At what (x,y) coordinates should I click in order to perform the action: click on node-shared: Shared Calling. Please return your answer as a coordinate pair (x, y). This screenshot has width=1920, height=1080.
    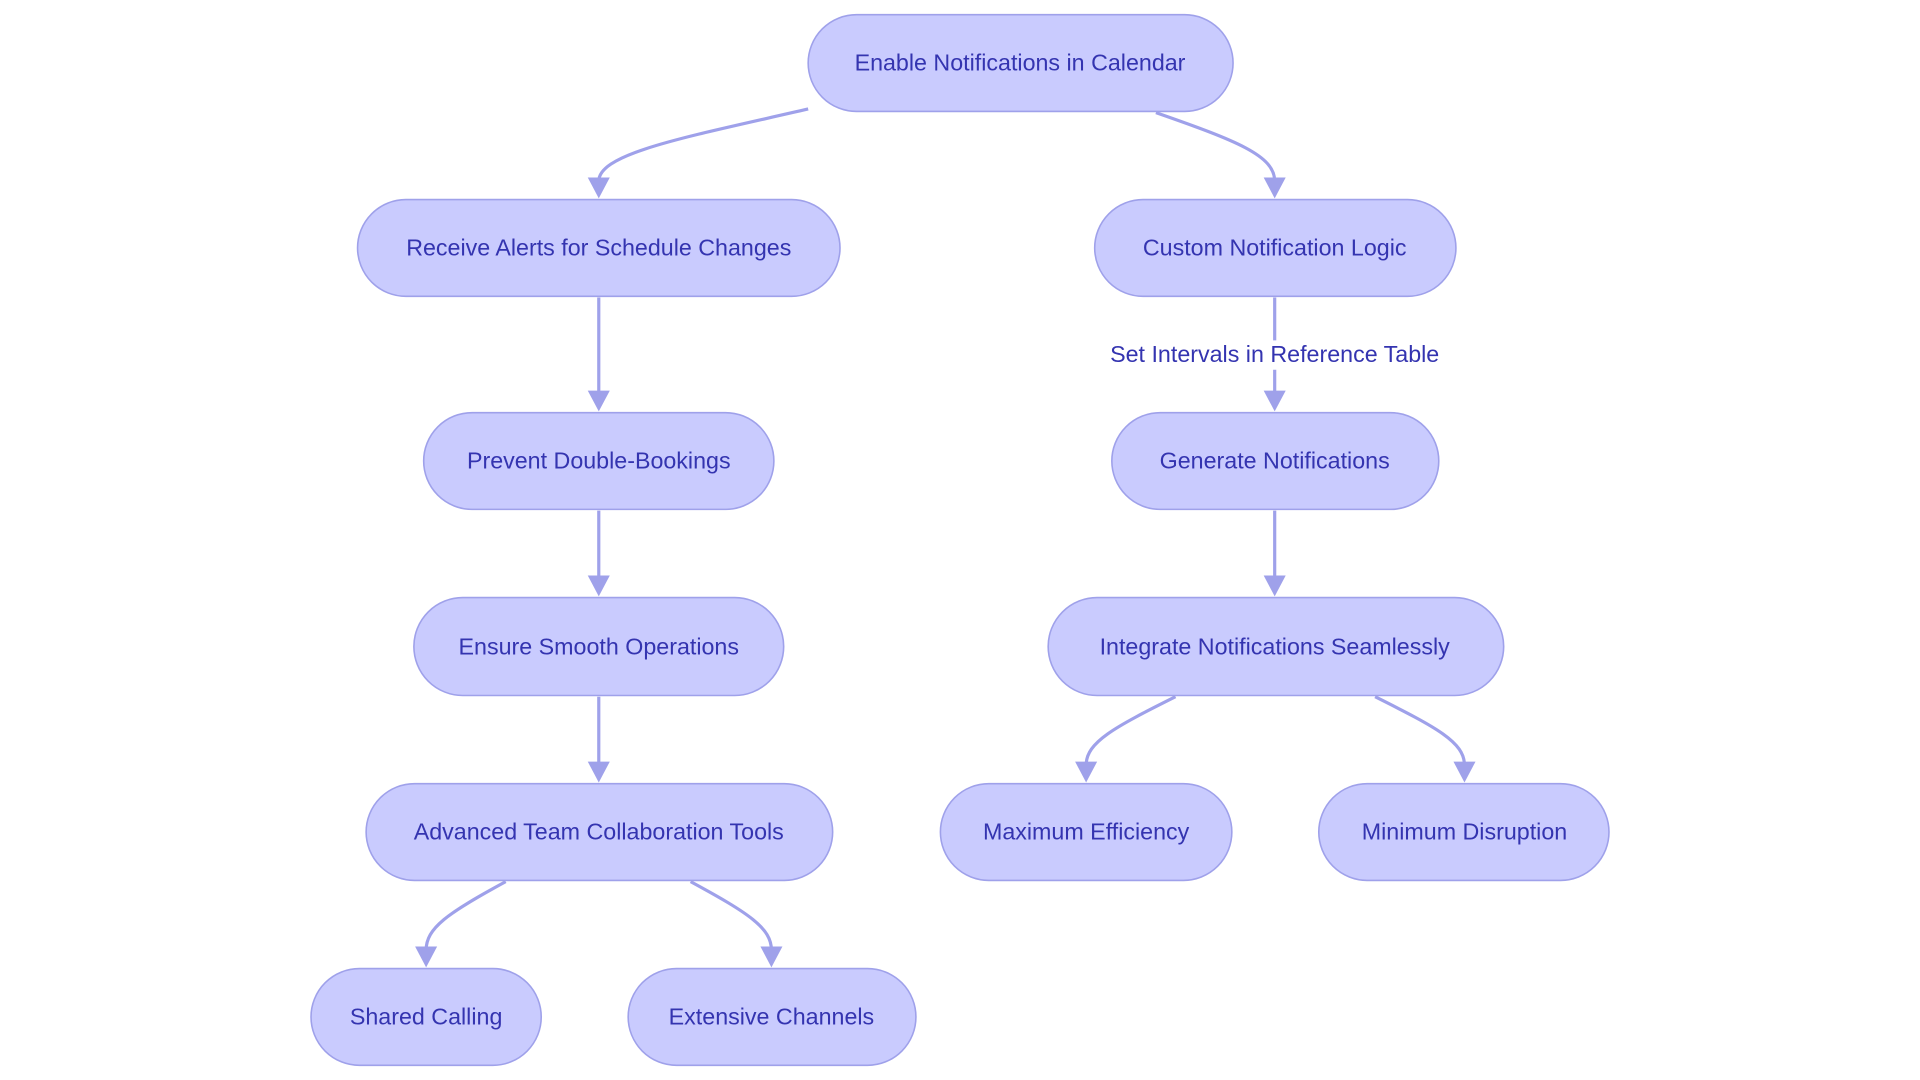
    Looking at the image, I should click on (426, 1017).